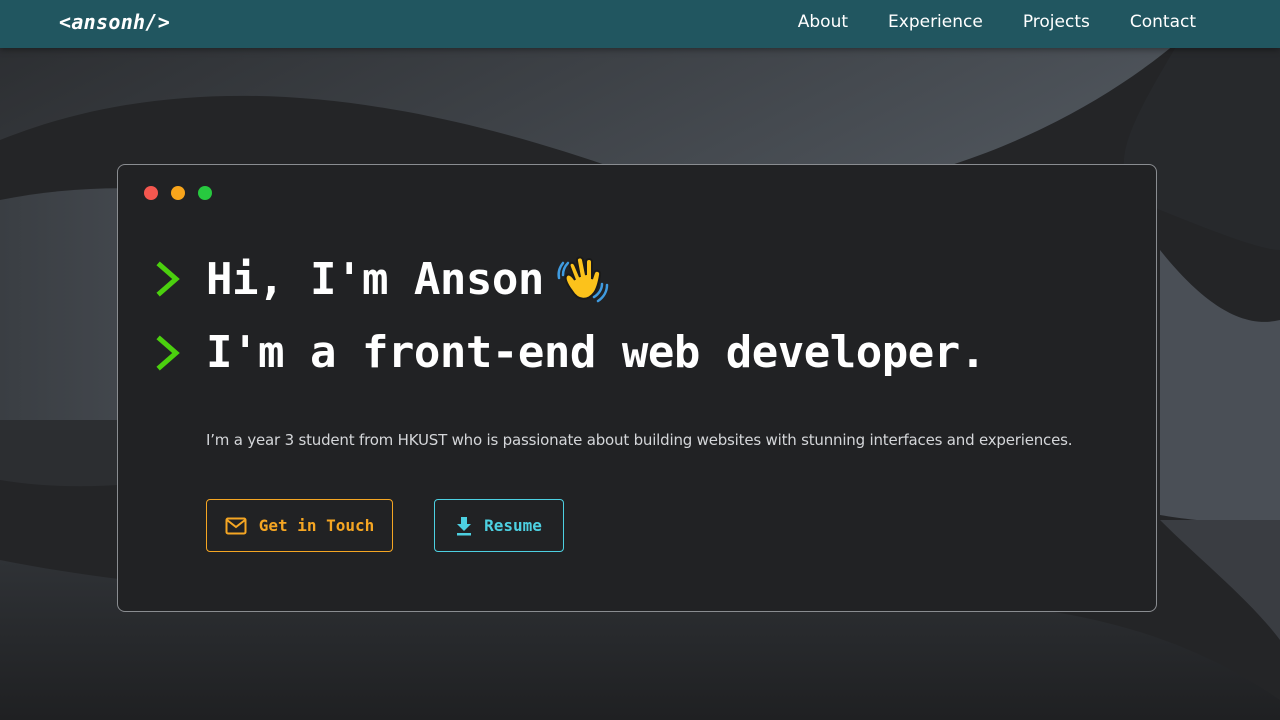 The width and height of the screenshot is (1280, 720). Describe the element at coordinates (596, 352) in the screenshot. I see `role-text: I'm a front-end web developer.` at that location.